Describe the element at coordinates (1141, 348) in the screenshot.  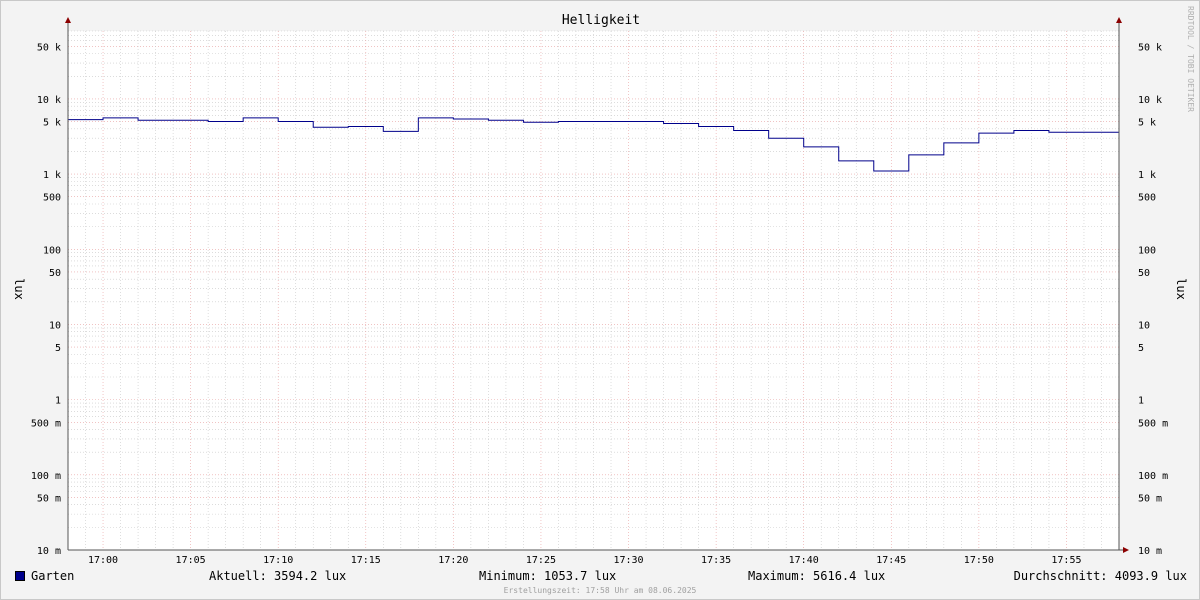
I see `y-tick-label-right: 5` at that location.